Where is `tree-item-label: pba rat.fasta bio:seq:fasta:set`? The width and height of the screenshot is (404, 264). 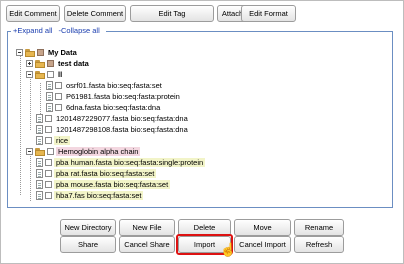
tree-item-label: pba rat.fasta bio:seq:fasta:set is located at coordinates (105, 173).